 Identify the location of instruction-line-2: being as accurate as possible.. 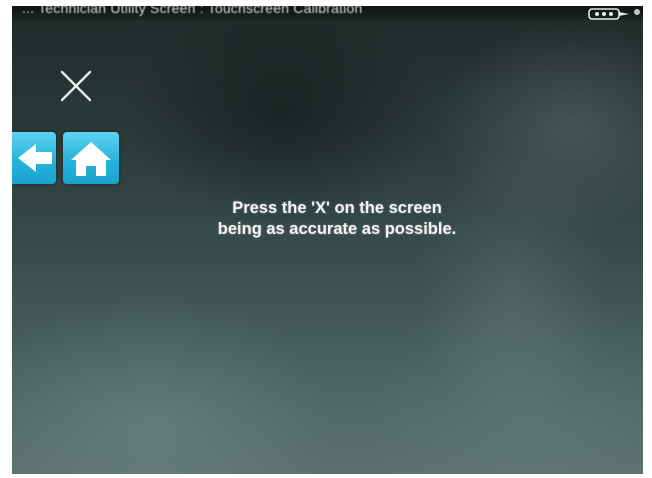
(337, 229).